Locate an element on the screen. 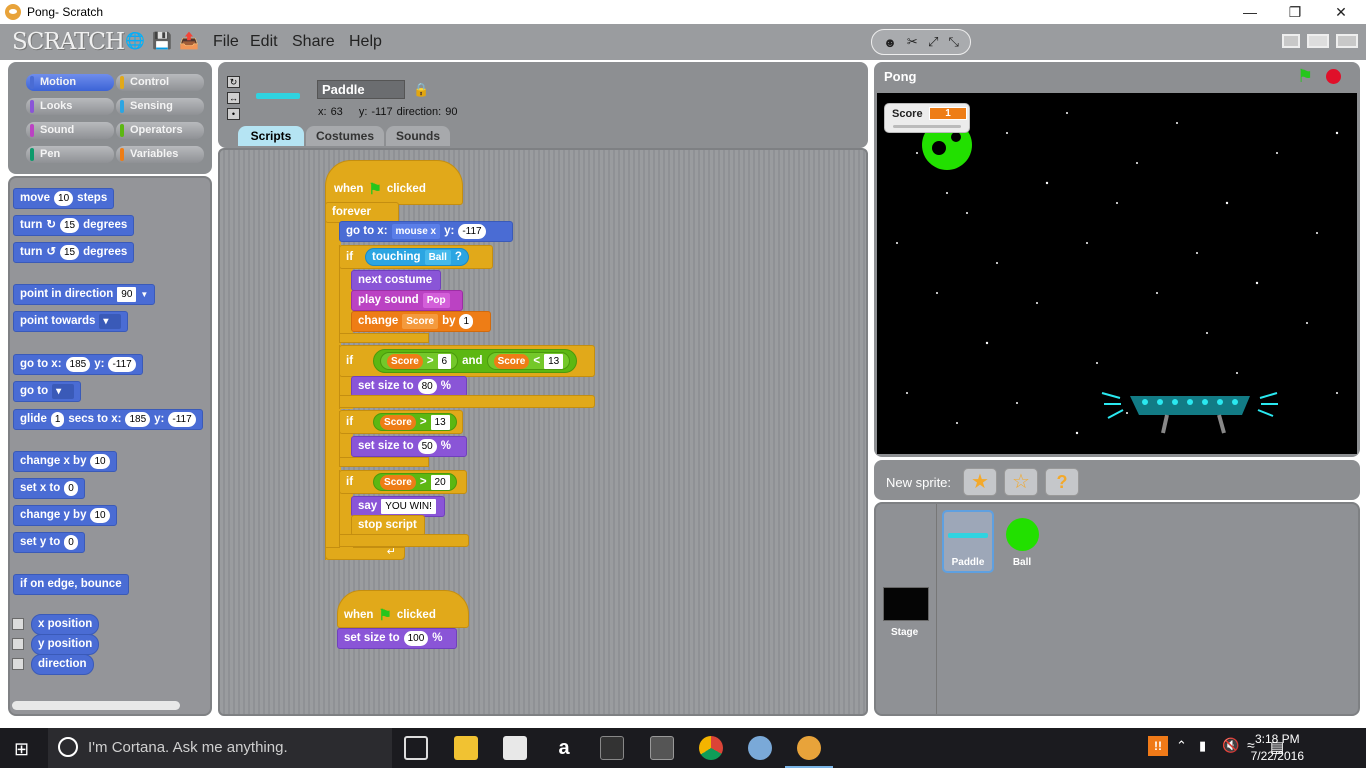 Image resolution: width=1366 pixels, height=768 pixels. sprite-tile-paddle: Paddle is located at coordinates (968, 541).